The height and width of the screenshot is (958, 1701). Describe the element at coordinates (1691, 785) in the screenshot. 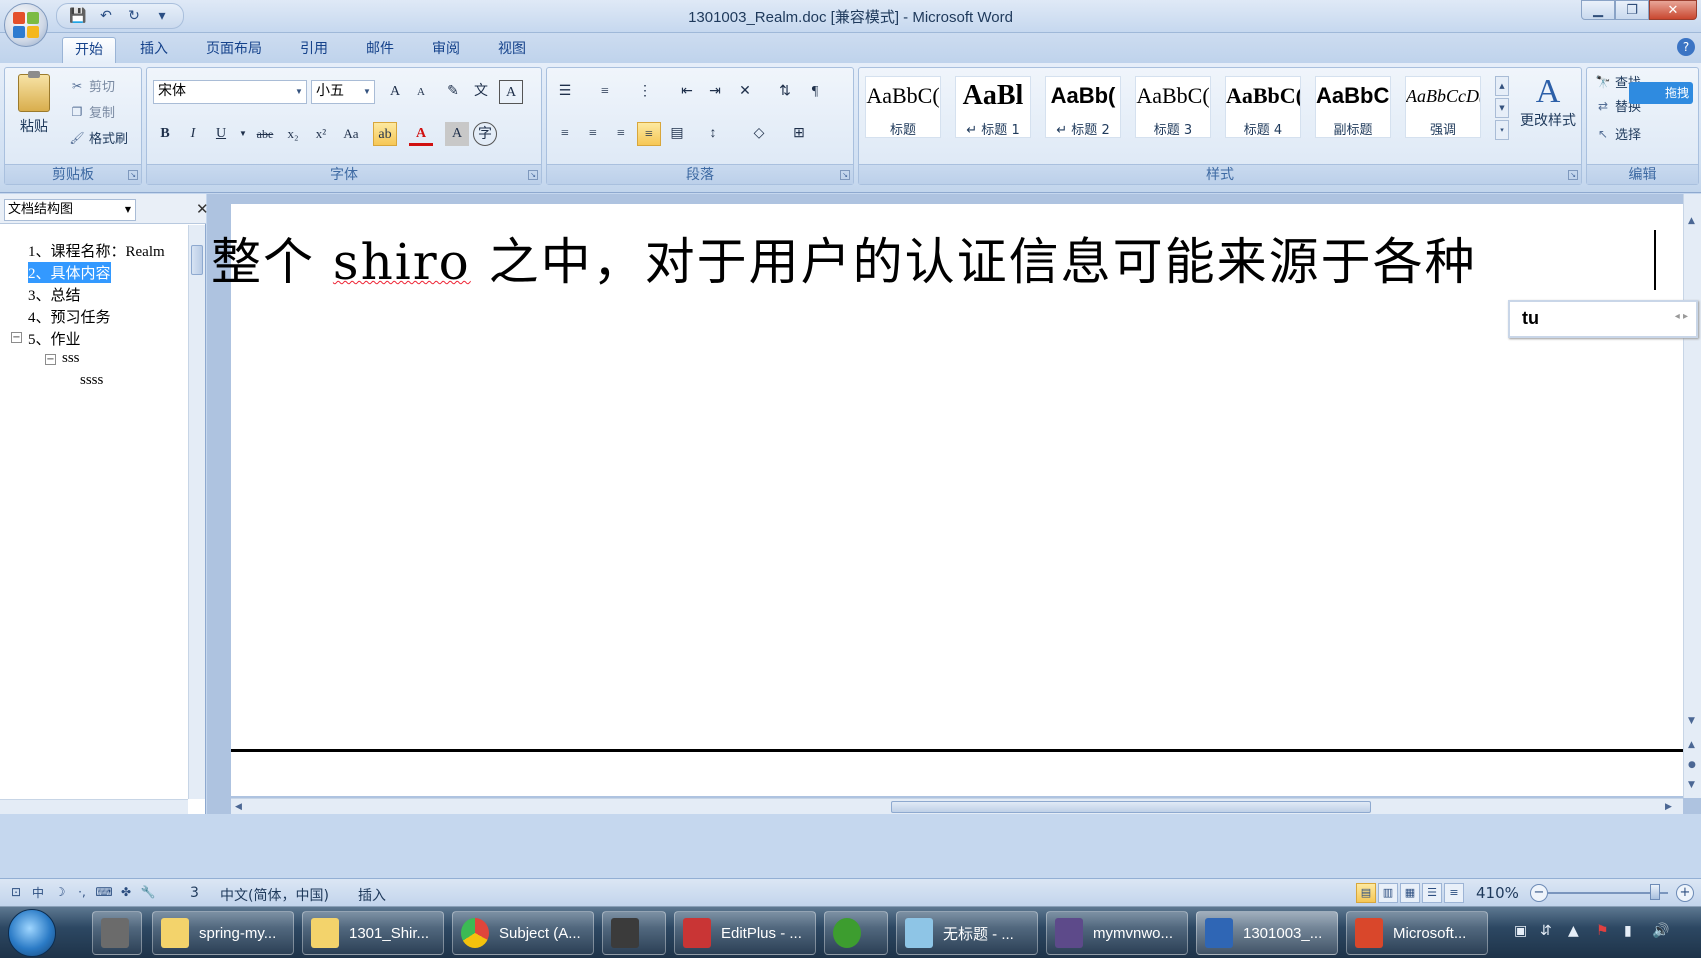

I see `next-page-icon: ▼` at that location.